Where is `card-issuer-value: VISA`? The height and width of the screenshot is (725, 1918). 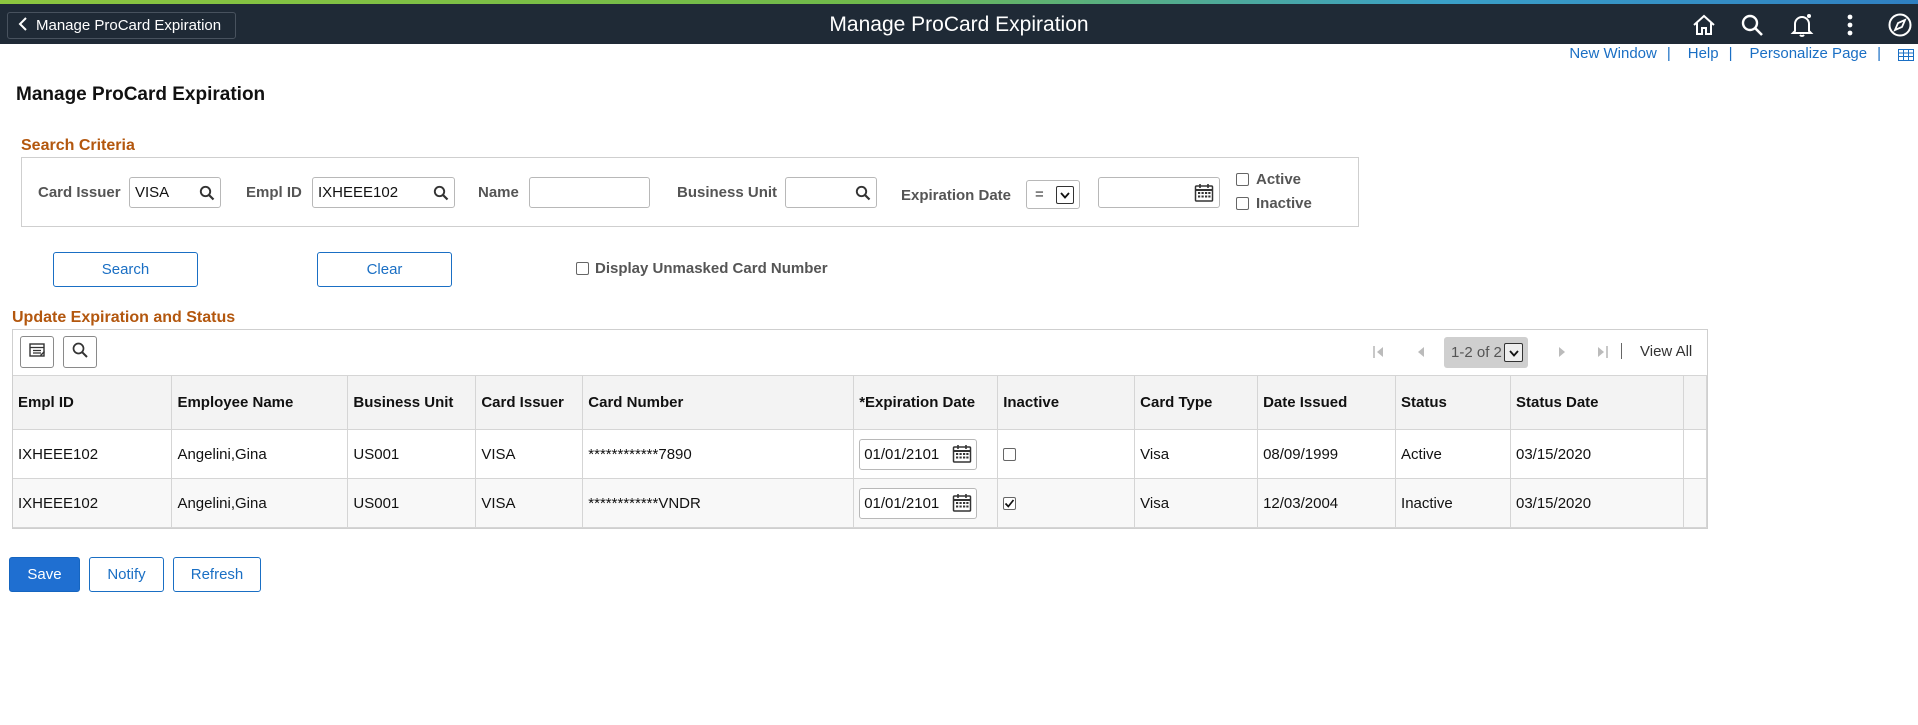 card-issuer-value: VISA is located at coordinates (152, 192).